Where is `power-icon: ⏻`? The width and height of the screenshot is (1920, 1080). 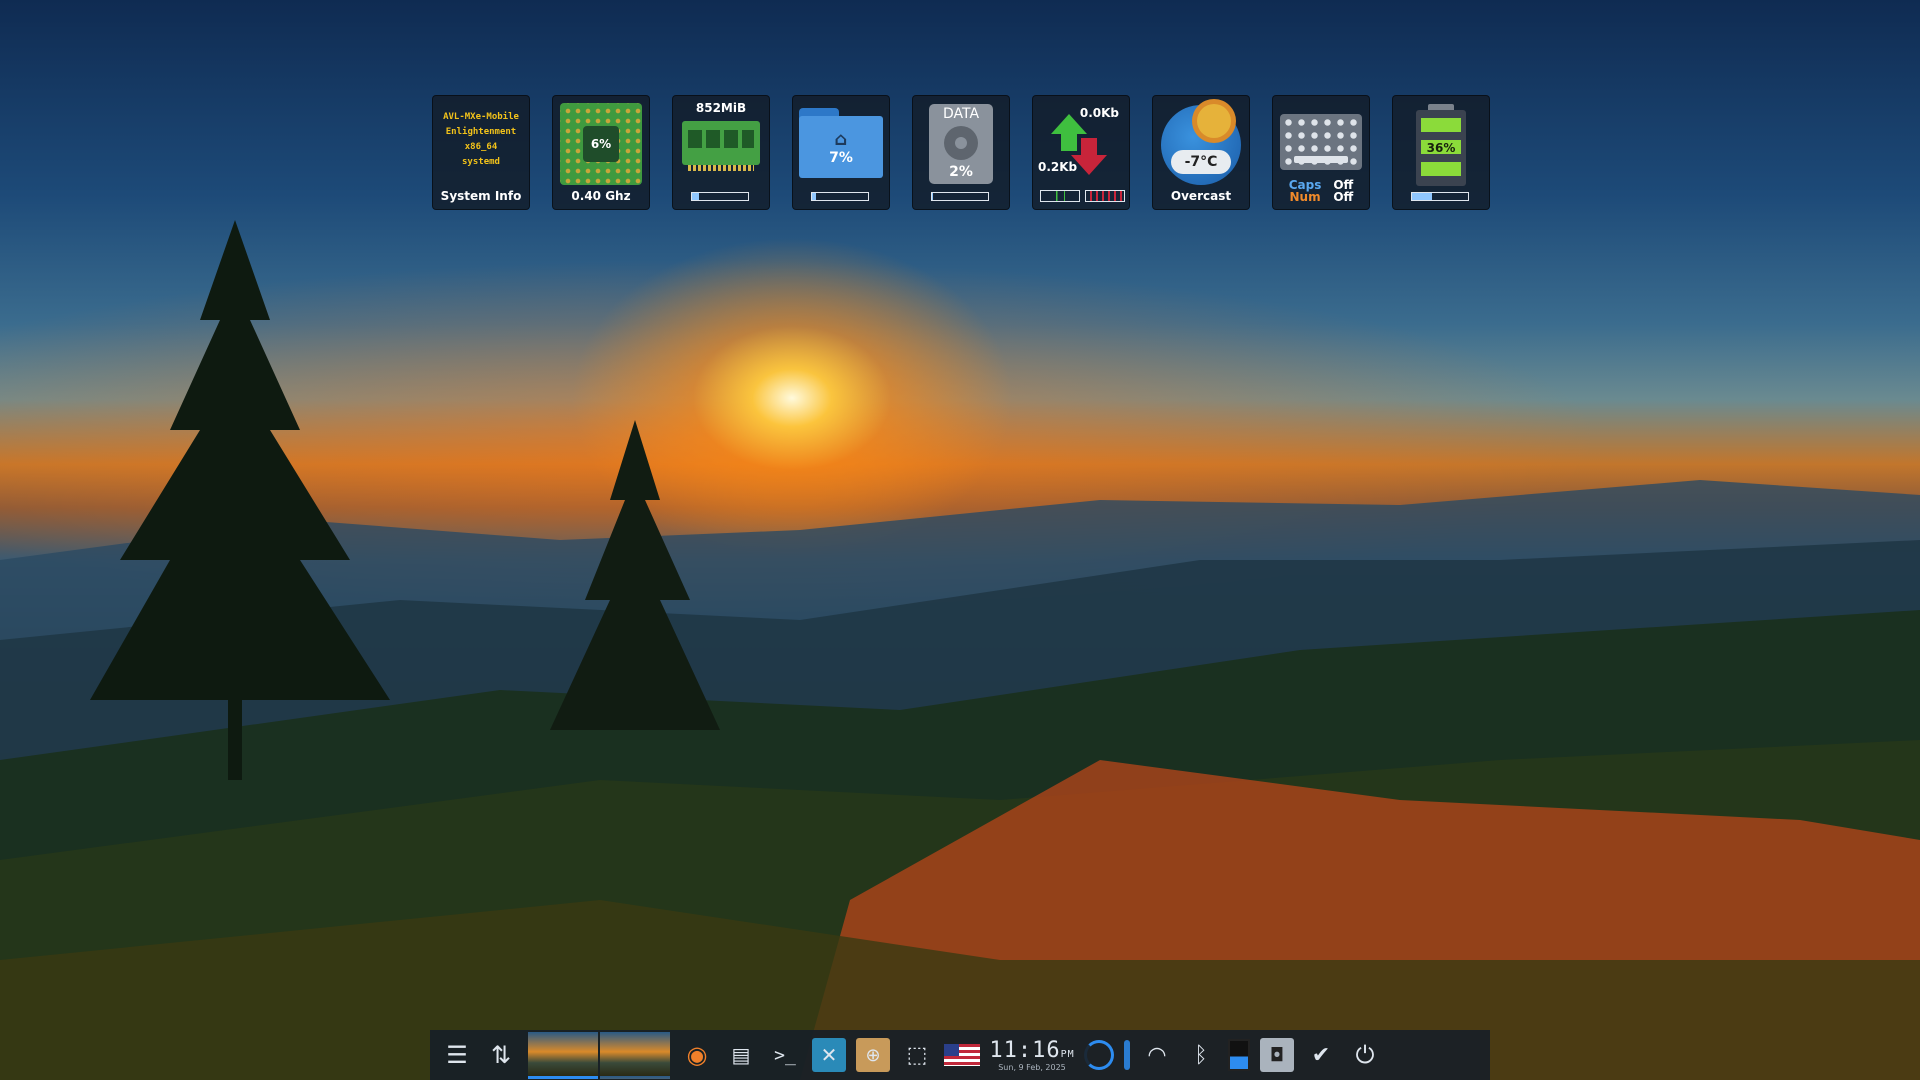
power-icon: ⏻ is located at coordinates (1365, 1055).